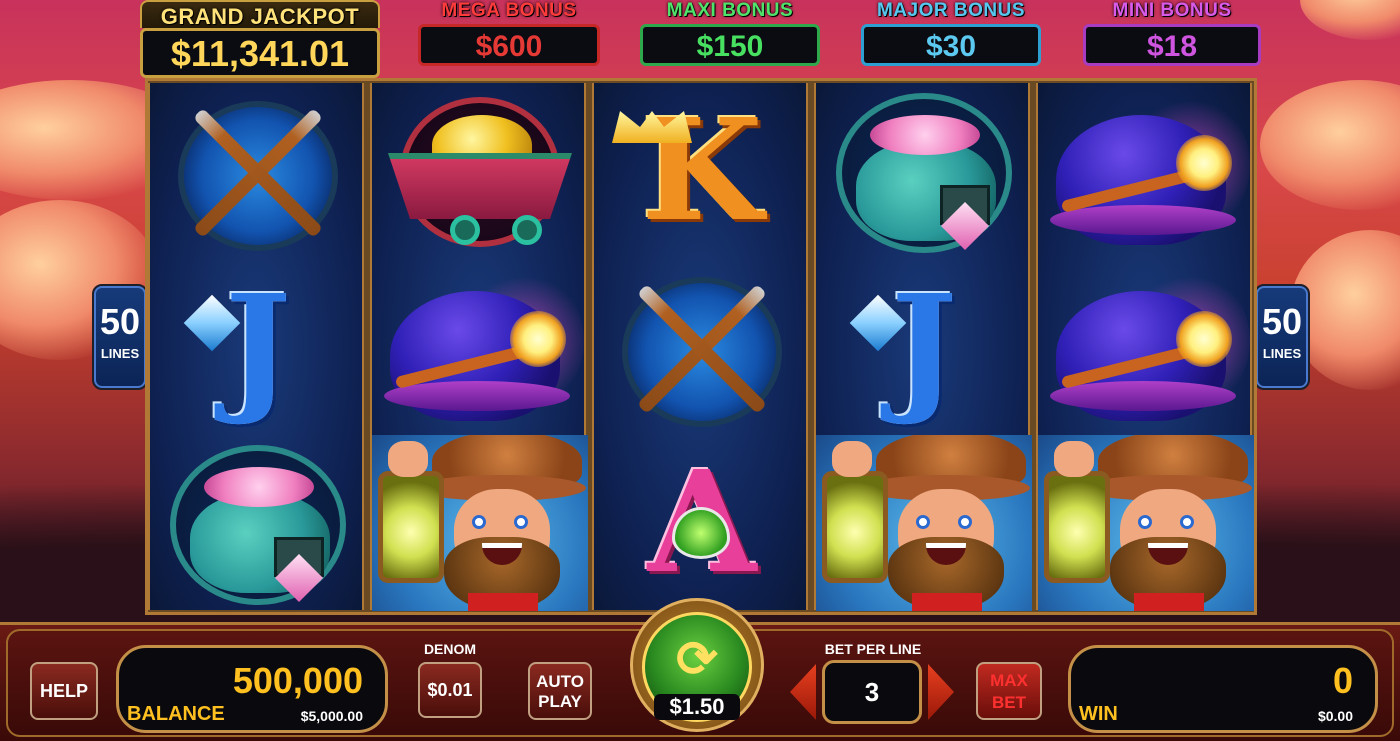 This screenshot has width=1400, height=741. I want to click on mine-cart-symbol, so click(480, 173).